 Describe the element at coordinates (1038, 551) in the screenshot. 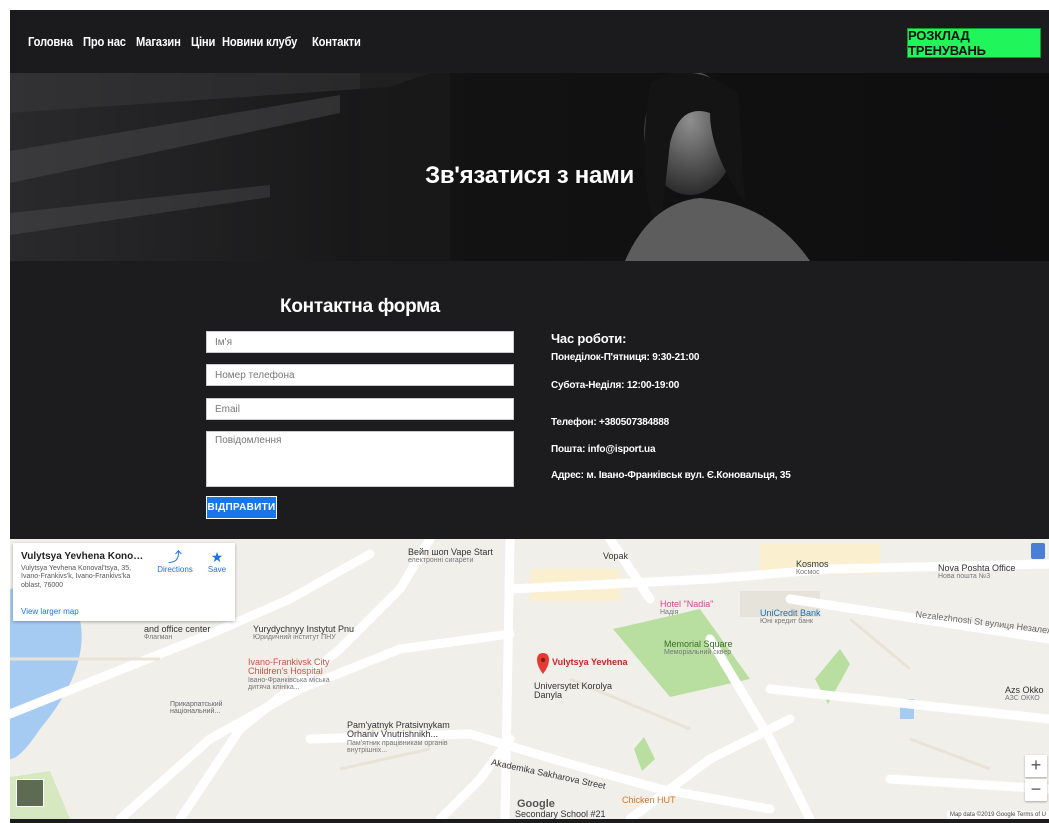

I see `street-view-icon` at that location.